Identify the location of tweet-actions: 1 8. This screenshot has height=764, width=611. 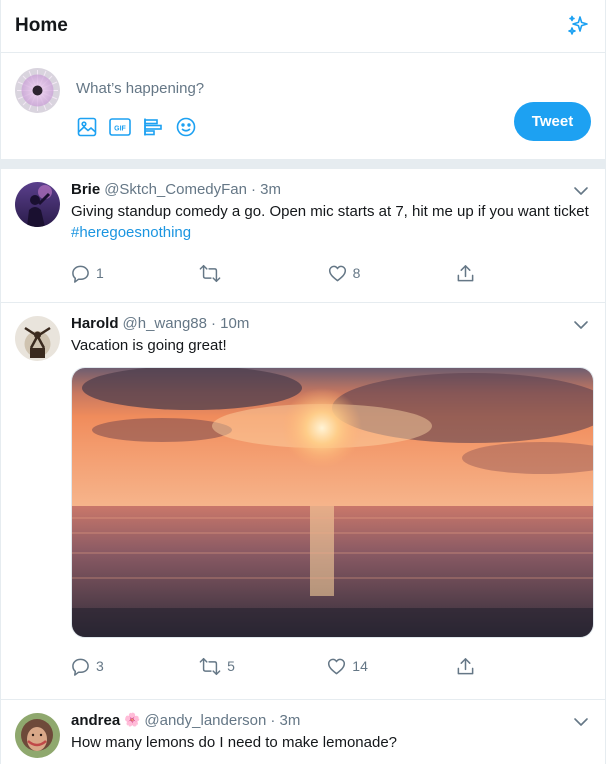
(283, 273).